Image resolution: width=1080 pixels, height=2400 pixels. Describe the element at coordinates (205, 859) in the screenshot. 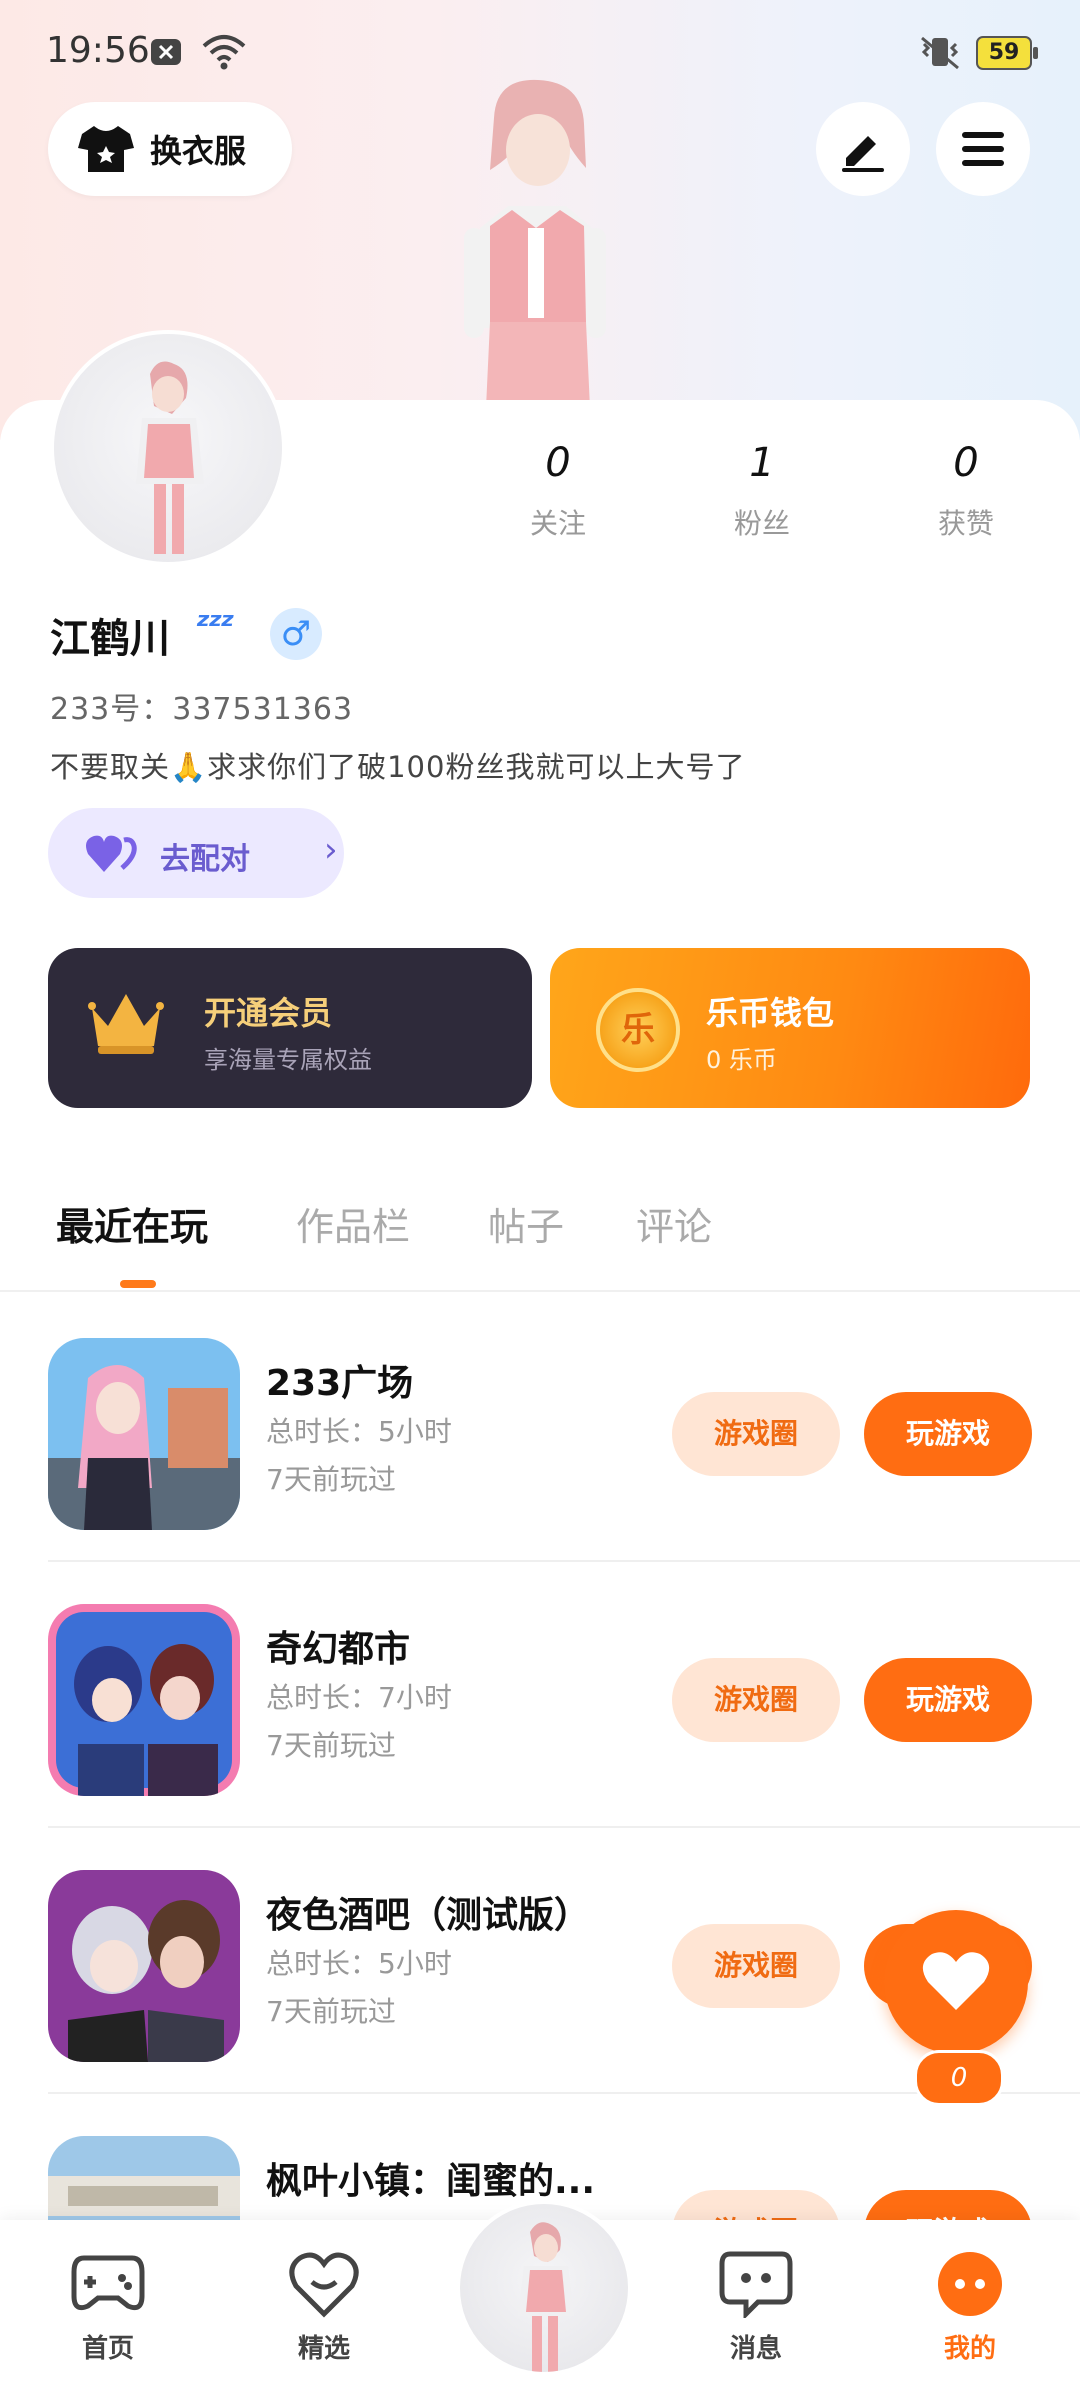

I see `go-match-label: 去配对` at that location.